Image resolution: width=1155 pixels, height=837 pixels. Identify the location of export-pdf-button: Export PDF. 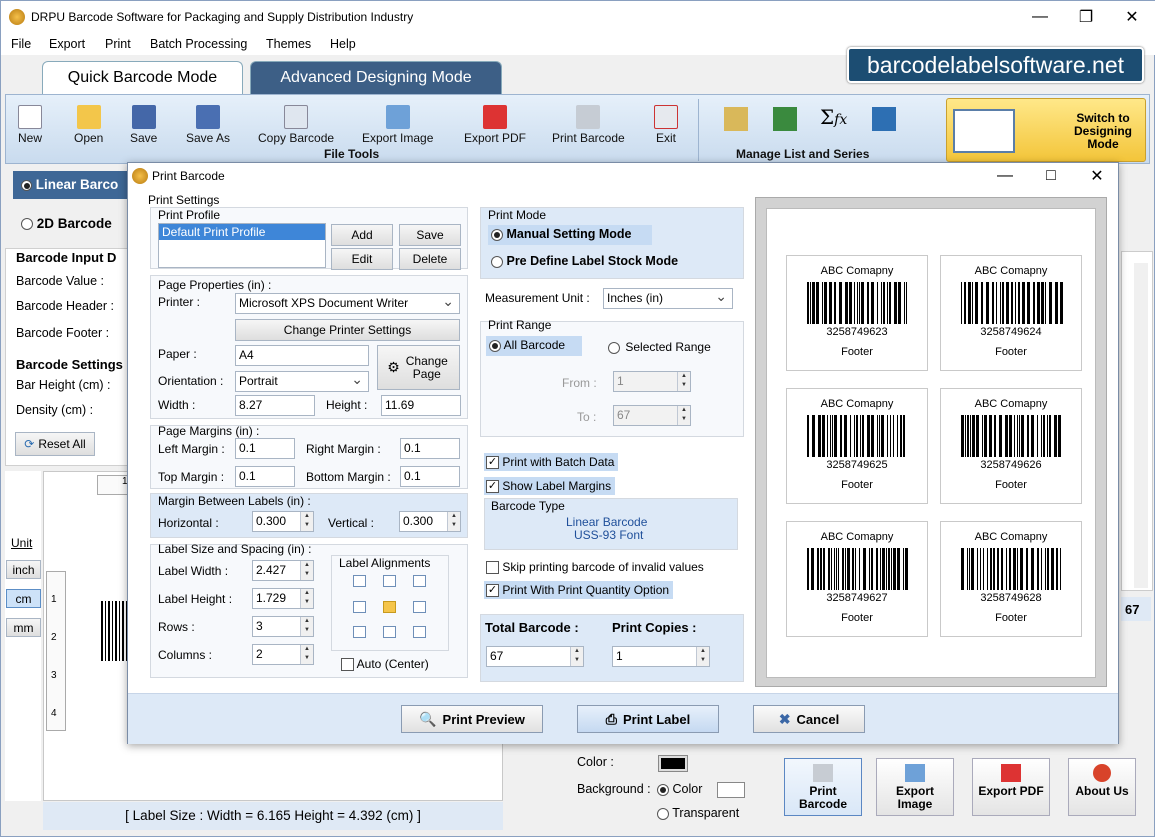
(495, 122).